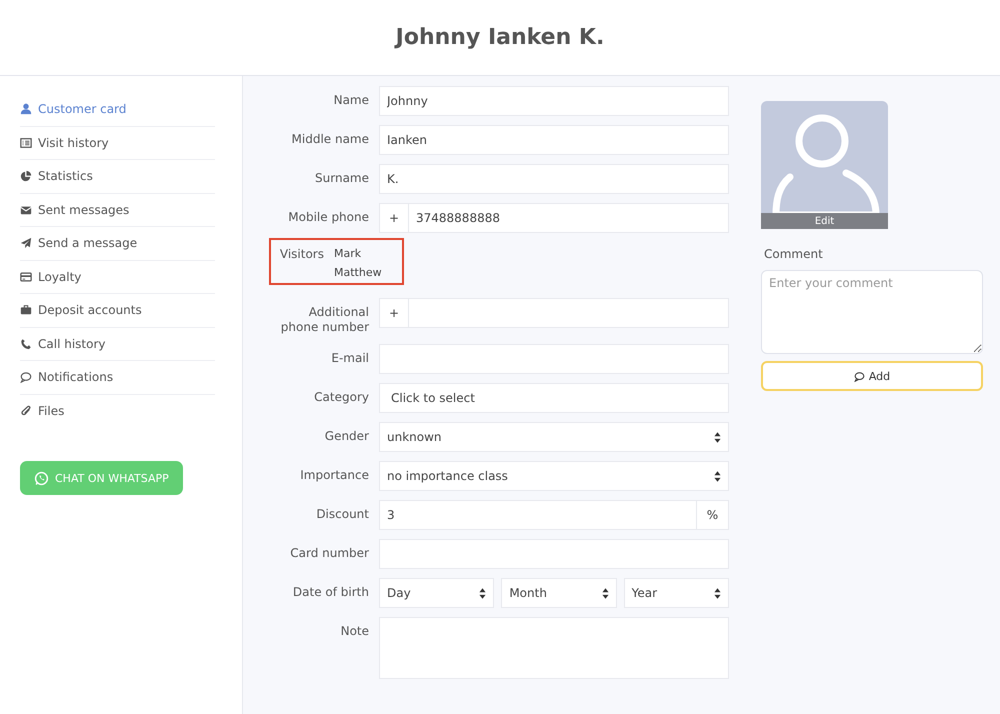 This screenshot has height=714, width=1000. I want to click on select-field: no importance class, so click(554, 476).